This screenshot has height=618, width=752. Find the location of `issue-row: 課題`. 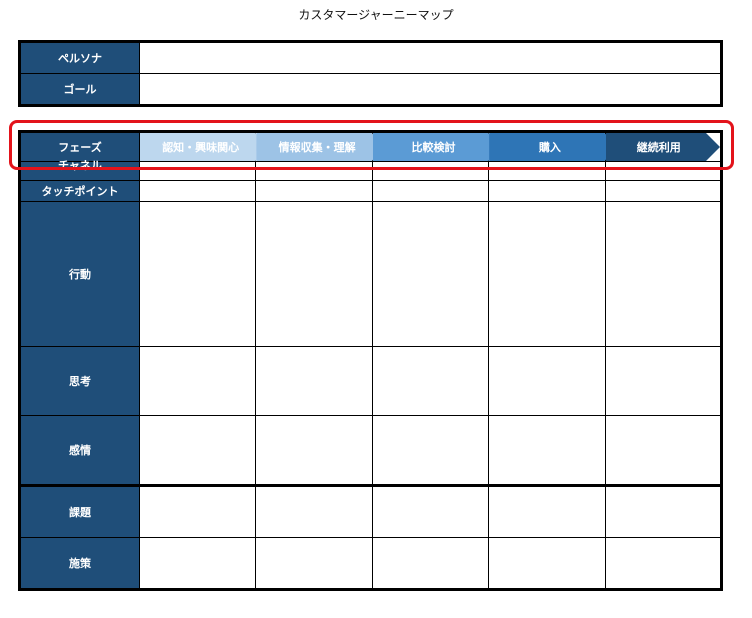

issue-row: 課題 is located at coordinates (371, 511).